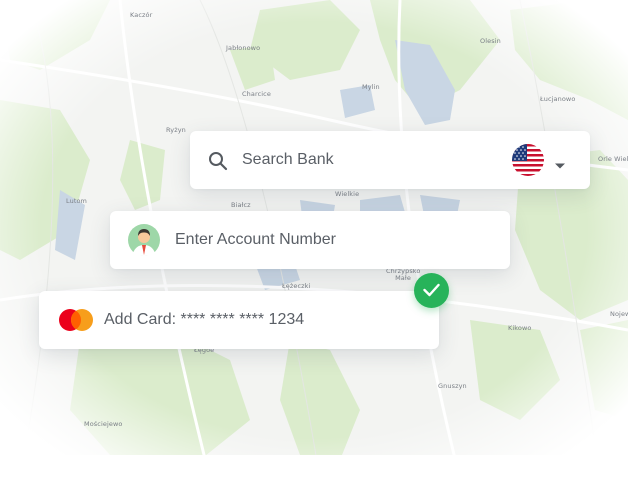 The height and width of the screenshot is (484, 628). I want to click on map-label: Charcice, so click(256, 94).